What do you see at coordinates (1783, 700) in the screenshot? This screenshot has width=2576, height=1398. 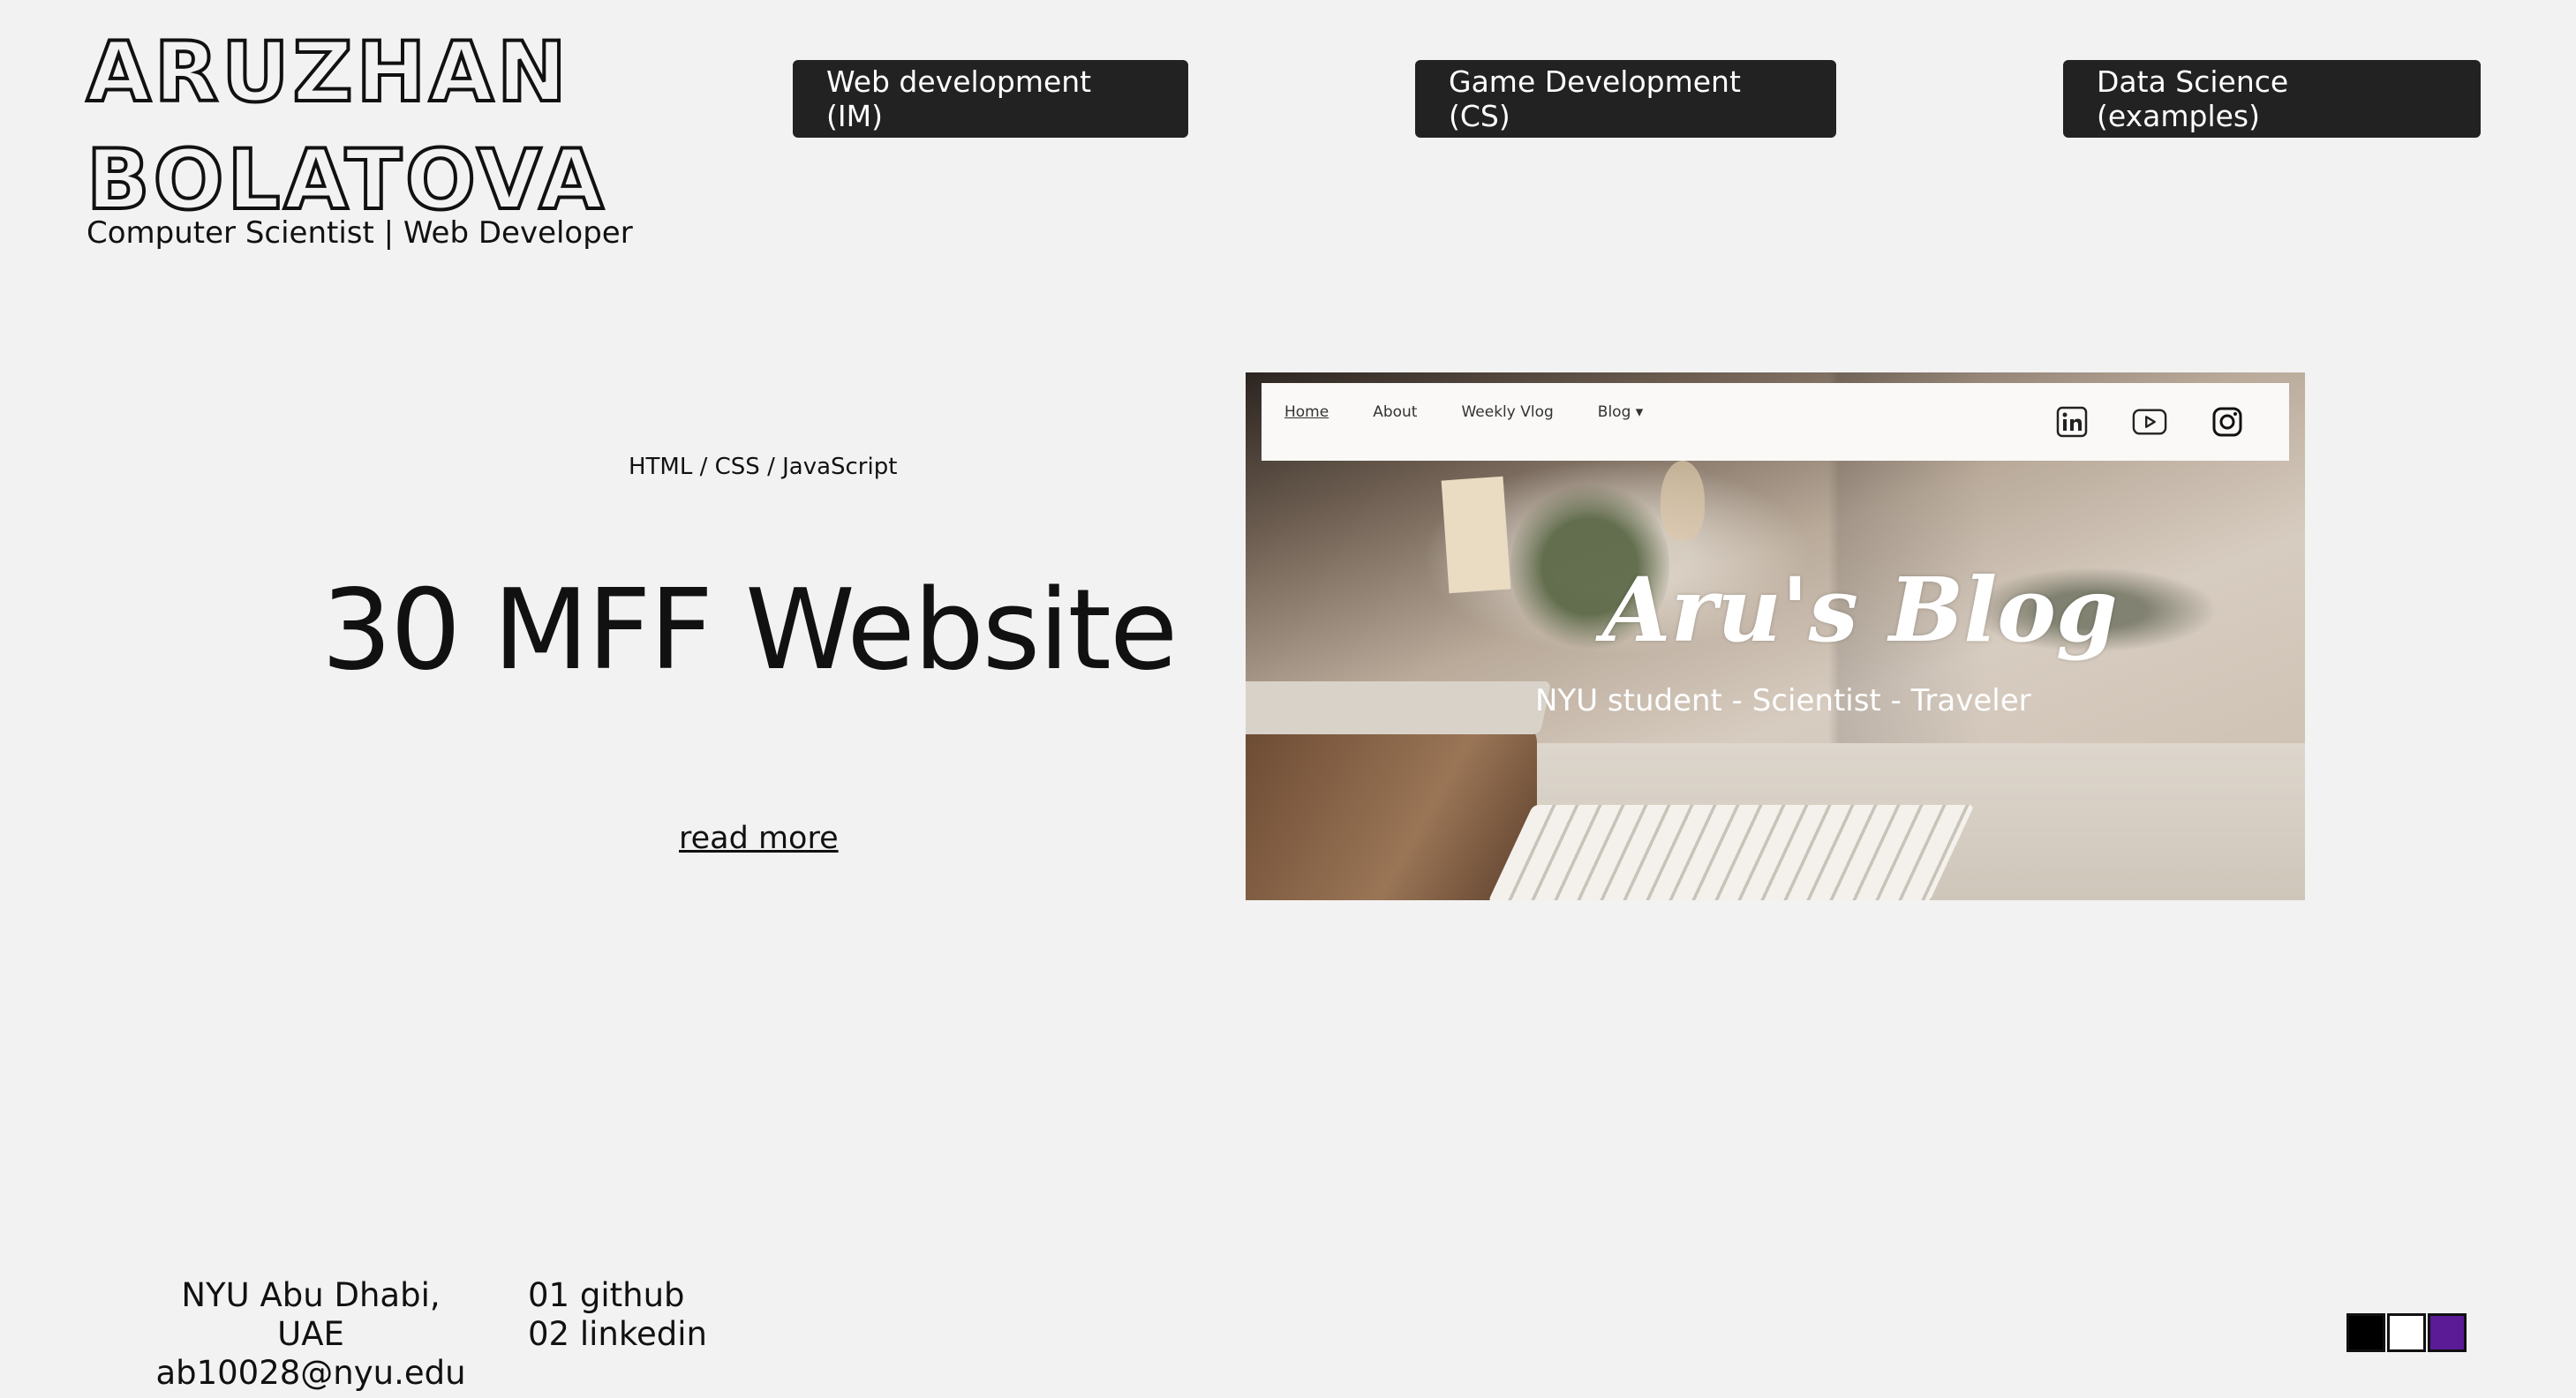 I see `preview-blog-subtitle: NYU student - Scientist - Traveler` at bounding box center [1783, 700].